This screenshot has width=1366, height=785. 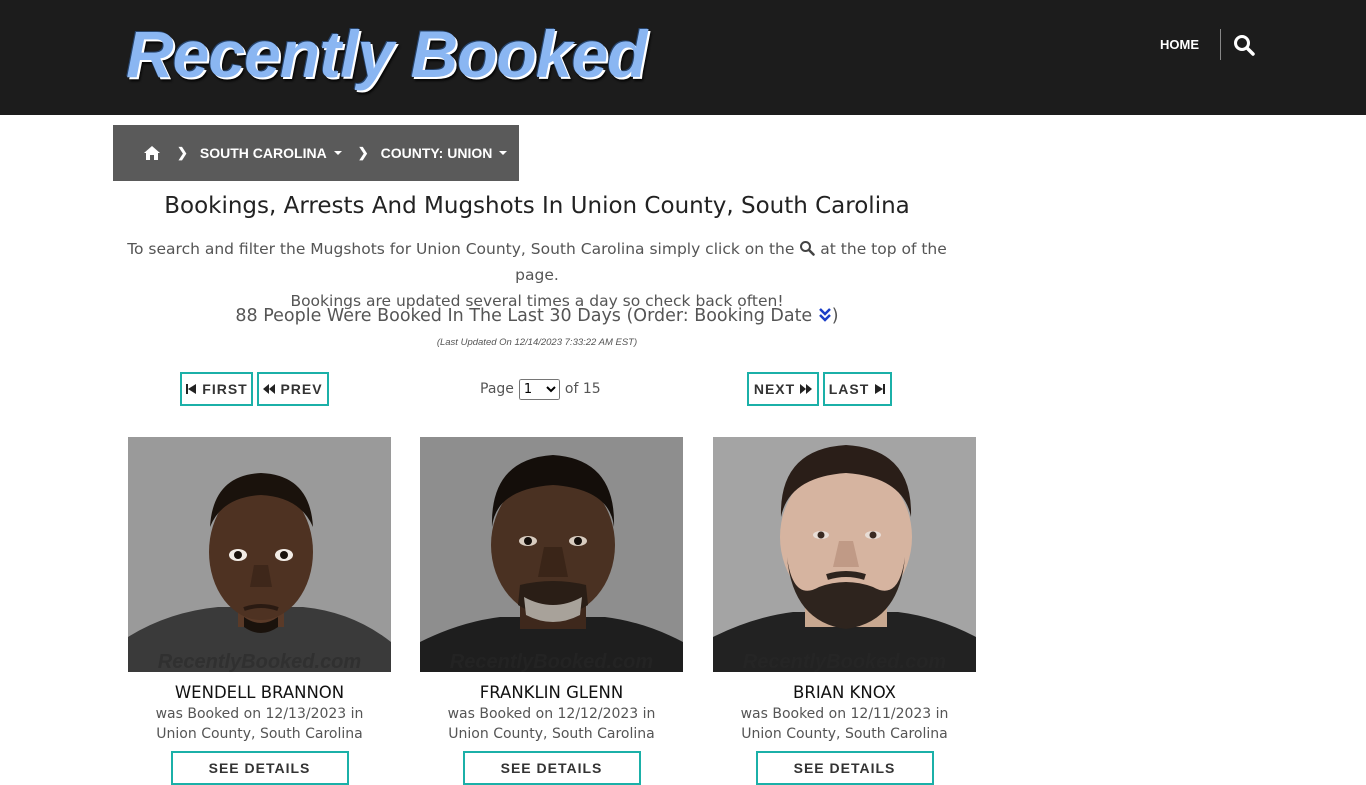 I want to click on last-page-label: LAST, so click(x=849, y=389).